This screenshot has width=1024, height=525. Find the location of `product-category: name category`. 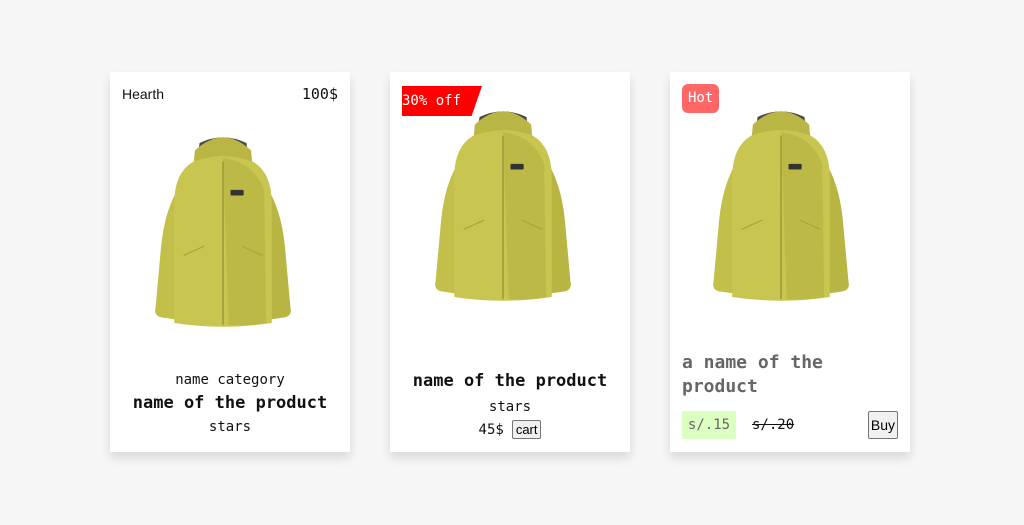

product-category: name category is located at coordinates (230, 380).